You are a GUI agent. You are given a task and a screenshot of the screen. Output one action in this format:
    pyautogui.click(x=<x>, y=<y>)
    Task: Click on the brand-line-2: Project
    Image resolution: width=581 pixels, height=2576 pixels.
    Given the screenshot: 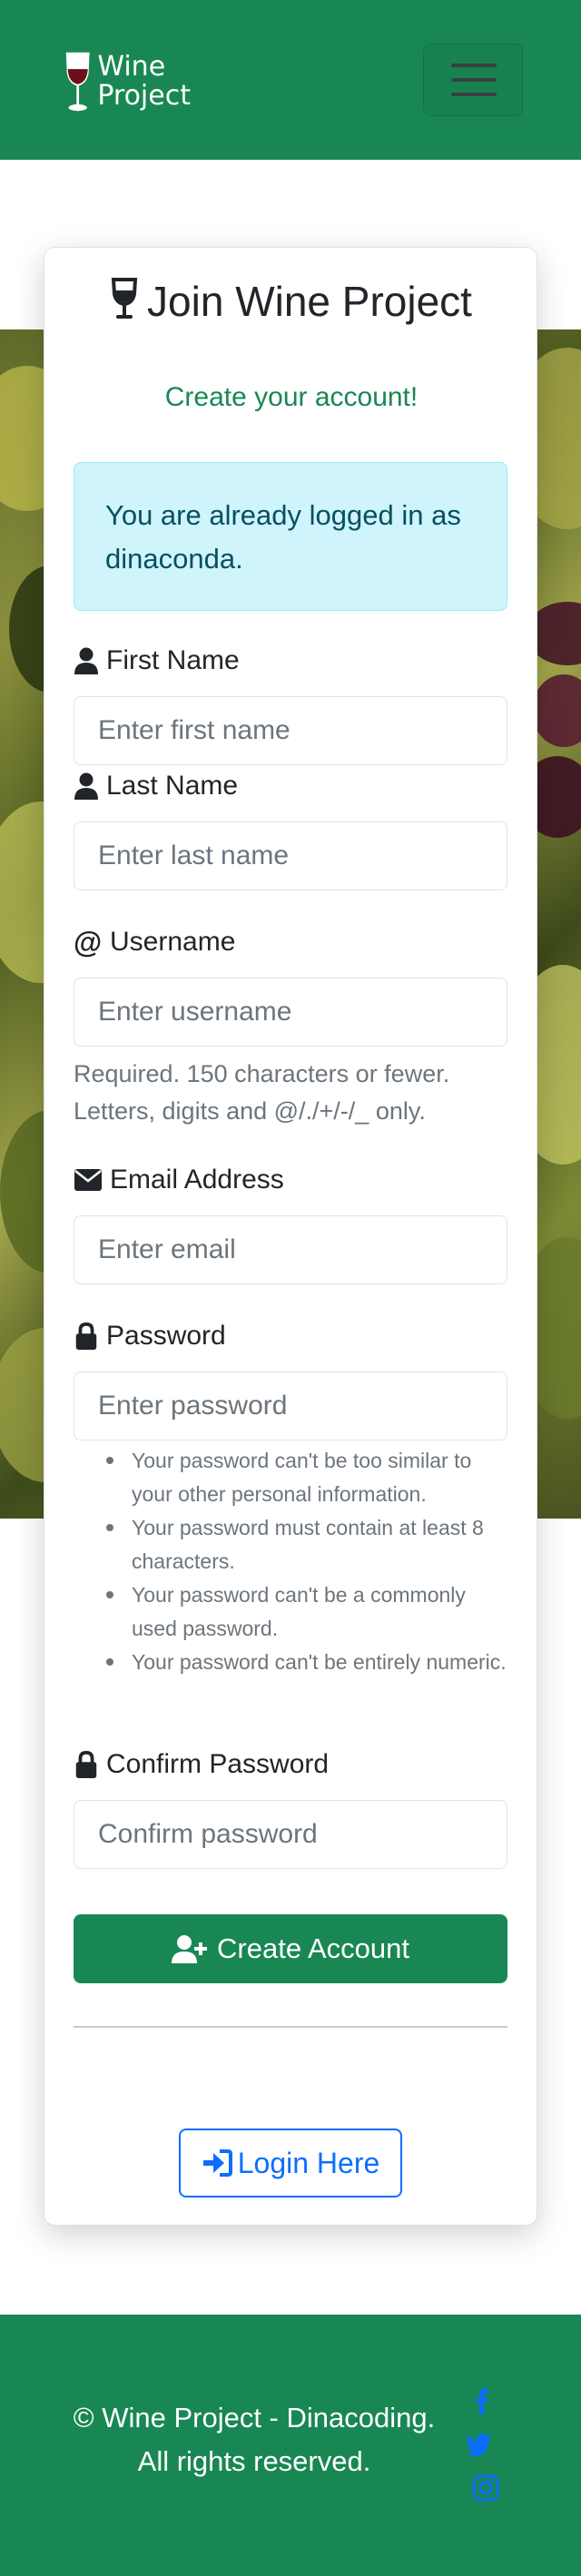 What is the action you would take?
    pyautogui.click(x=144, y=96)
    